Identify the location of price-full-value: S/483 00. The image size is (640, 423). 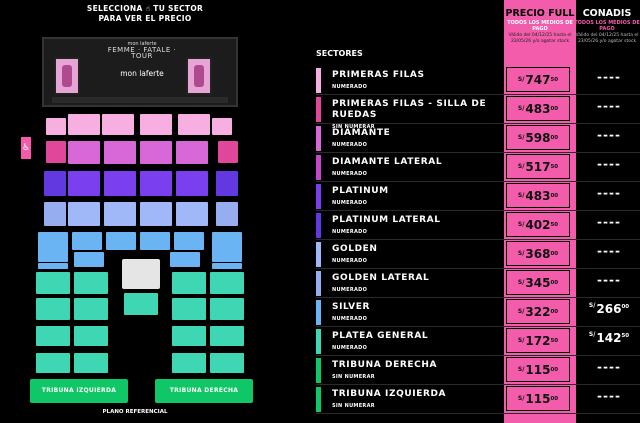
(538, 195).